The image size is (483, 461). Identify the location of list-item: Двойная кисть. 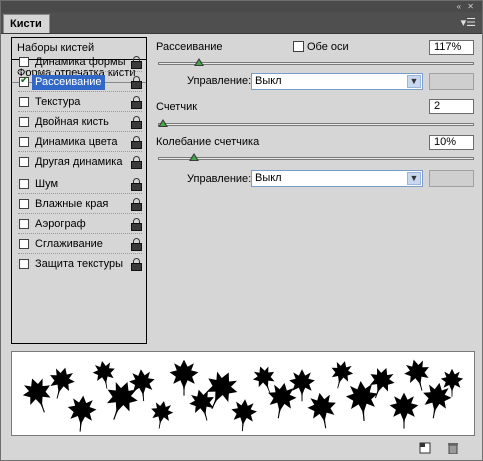
(80, 122).